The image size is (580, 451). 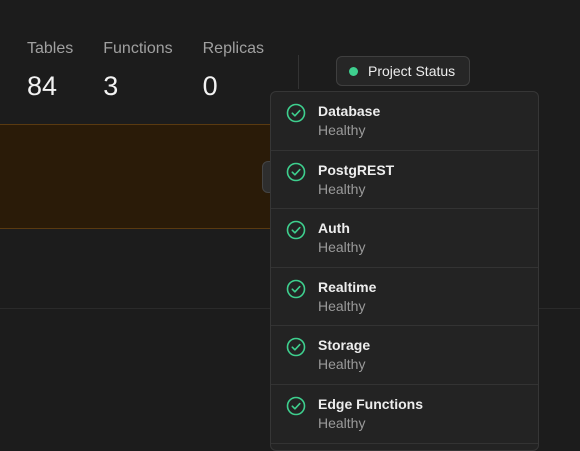 What do you see at coordinates (50, 48) in the screenshot?
I see `stat-label: Tables` at bounding box center [50, 48].